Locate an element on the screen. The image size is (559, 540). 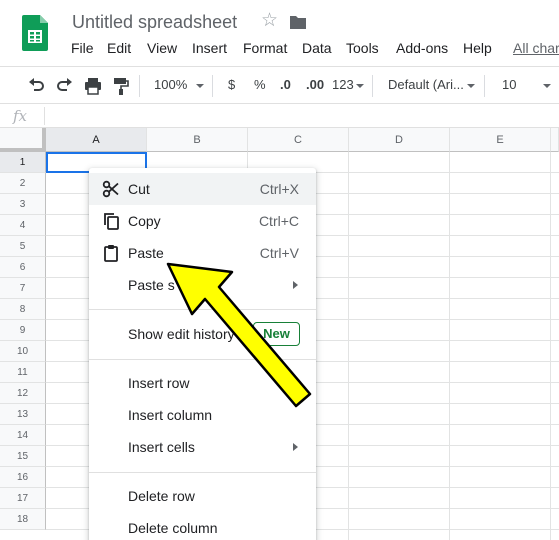
menu-view: View is located at coordinates (162, 48).